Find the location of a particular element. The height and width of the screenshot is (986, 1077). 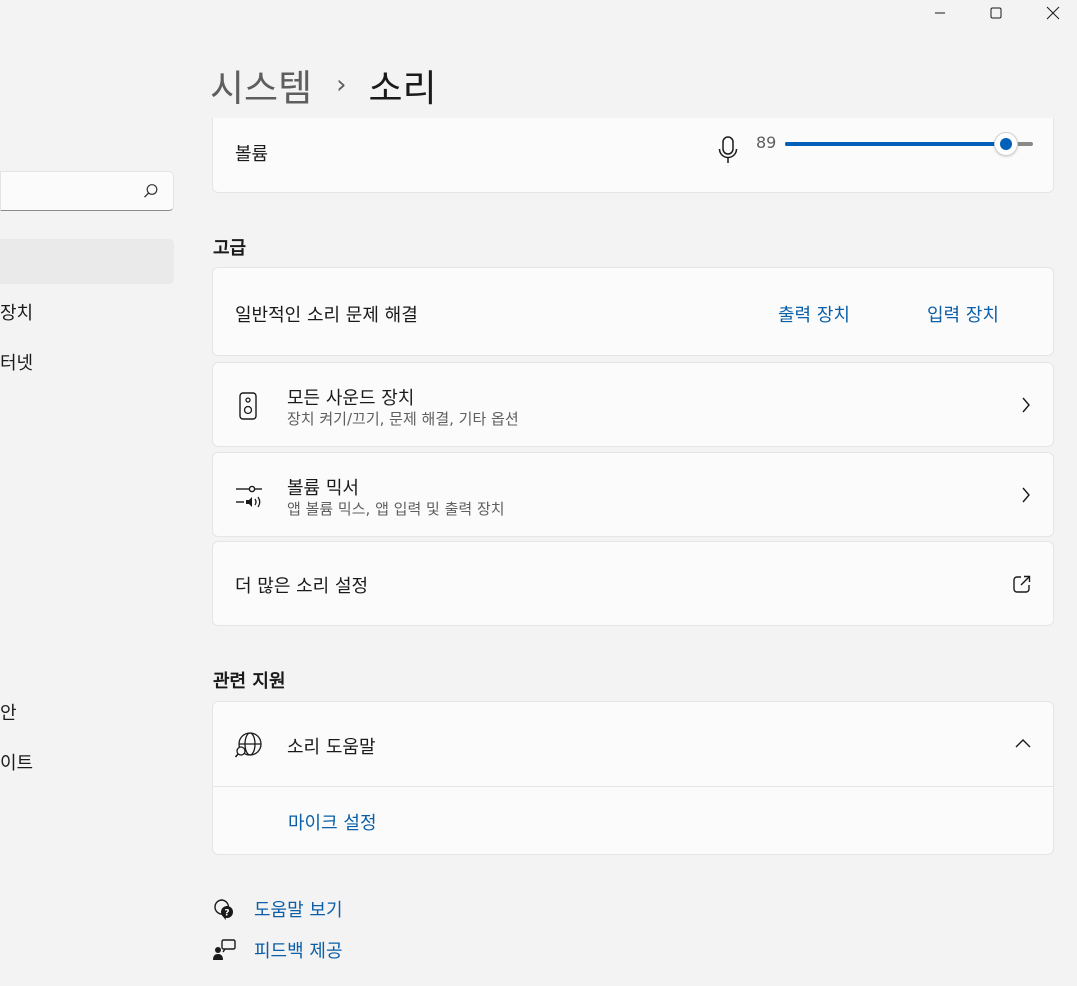

troubleshoot-card: 일반적인 소리 문제 해결 출력 장치 입력 장치 is located at coordinates (633, 311).